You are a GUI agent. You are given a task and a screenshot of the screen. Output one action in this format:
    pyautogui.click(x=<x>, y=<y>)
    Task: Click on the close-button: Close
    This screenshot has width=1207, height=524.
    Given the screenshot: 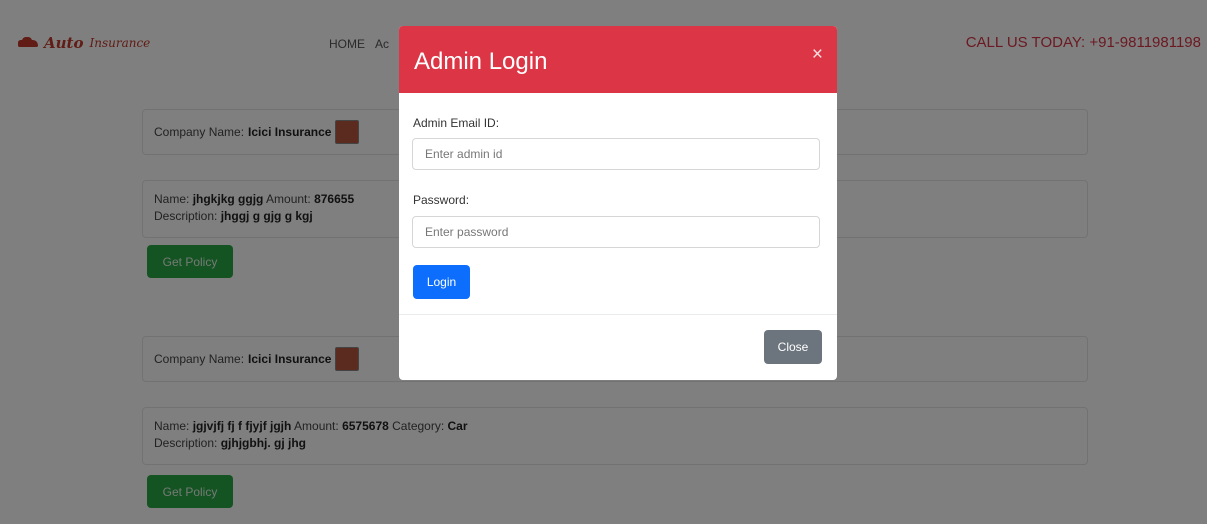 What is the action you would take?
    pyautogui.click(x=793, y=347)
    